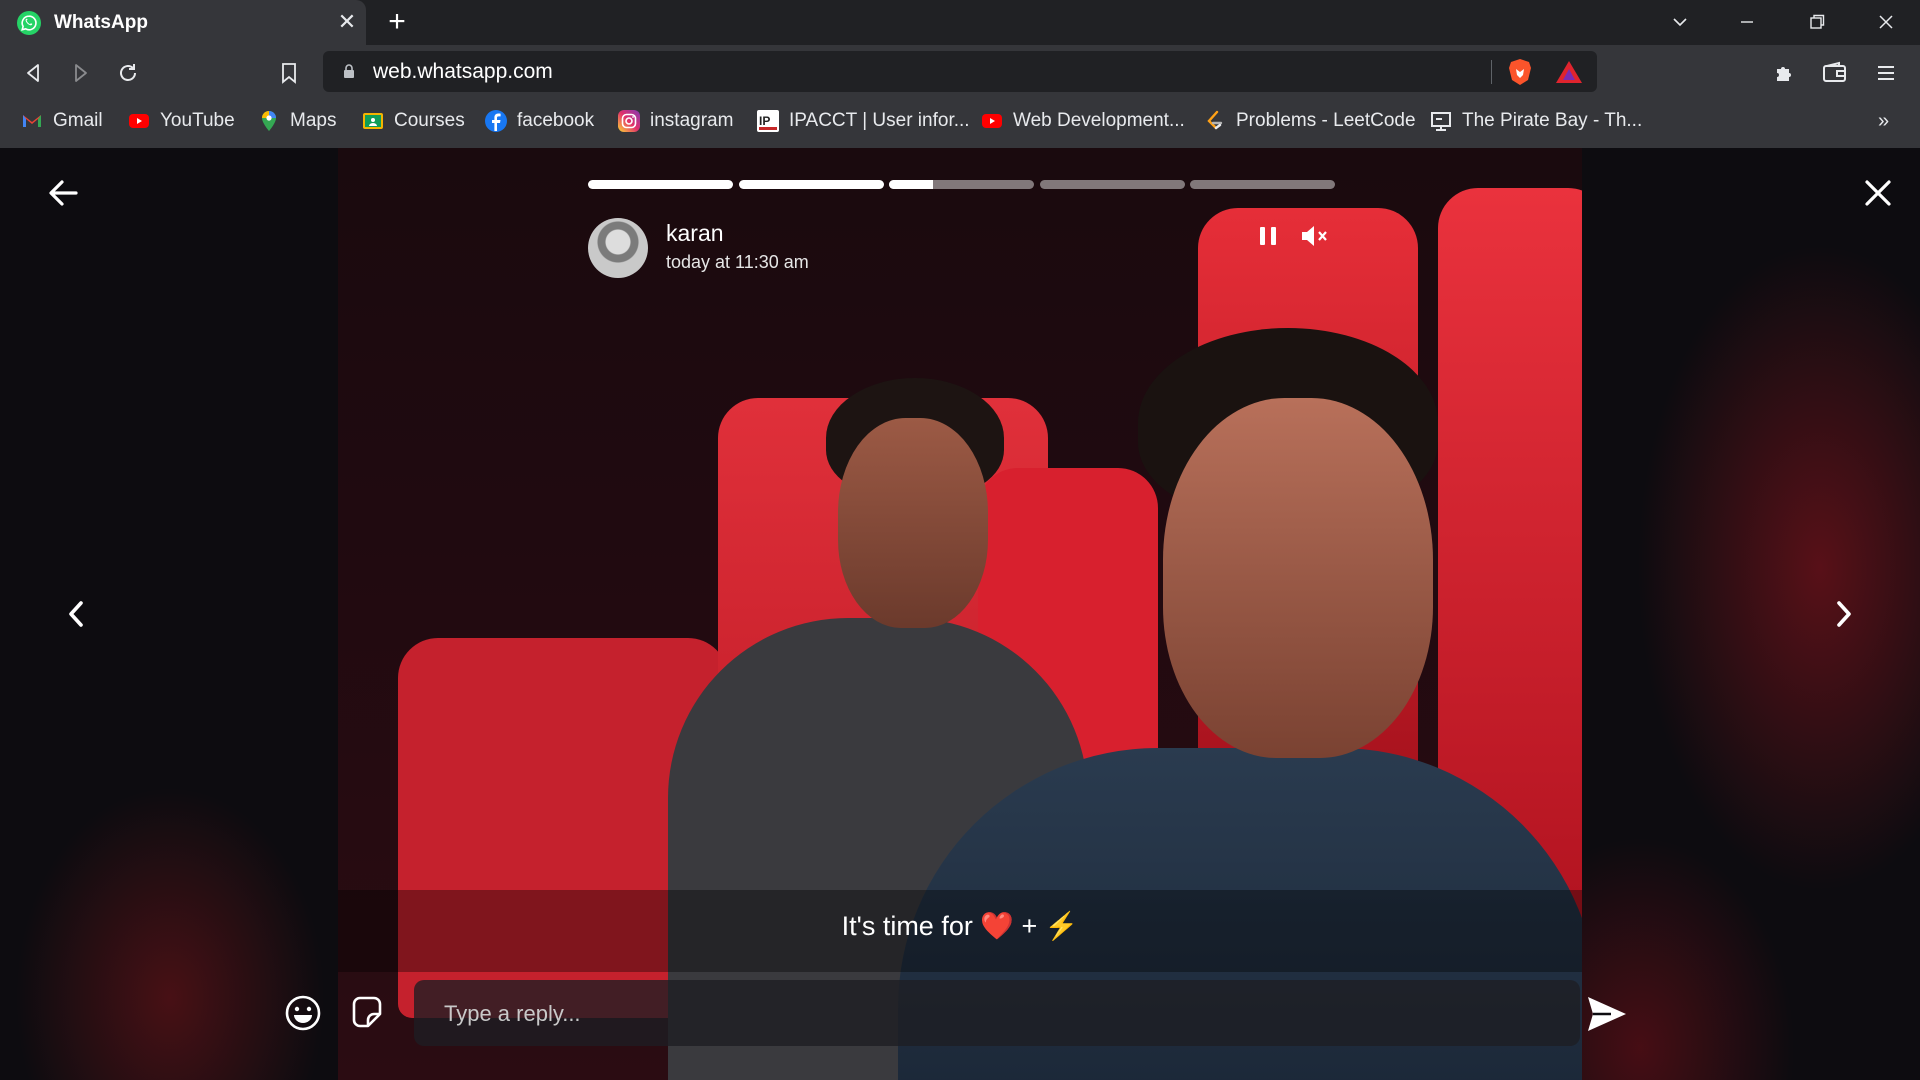  I want to click on browser-tab: WhatsApp ✕, so click(183, 22).